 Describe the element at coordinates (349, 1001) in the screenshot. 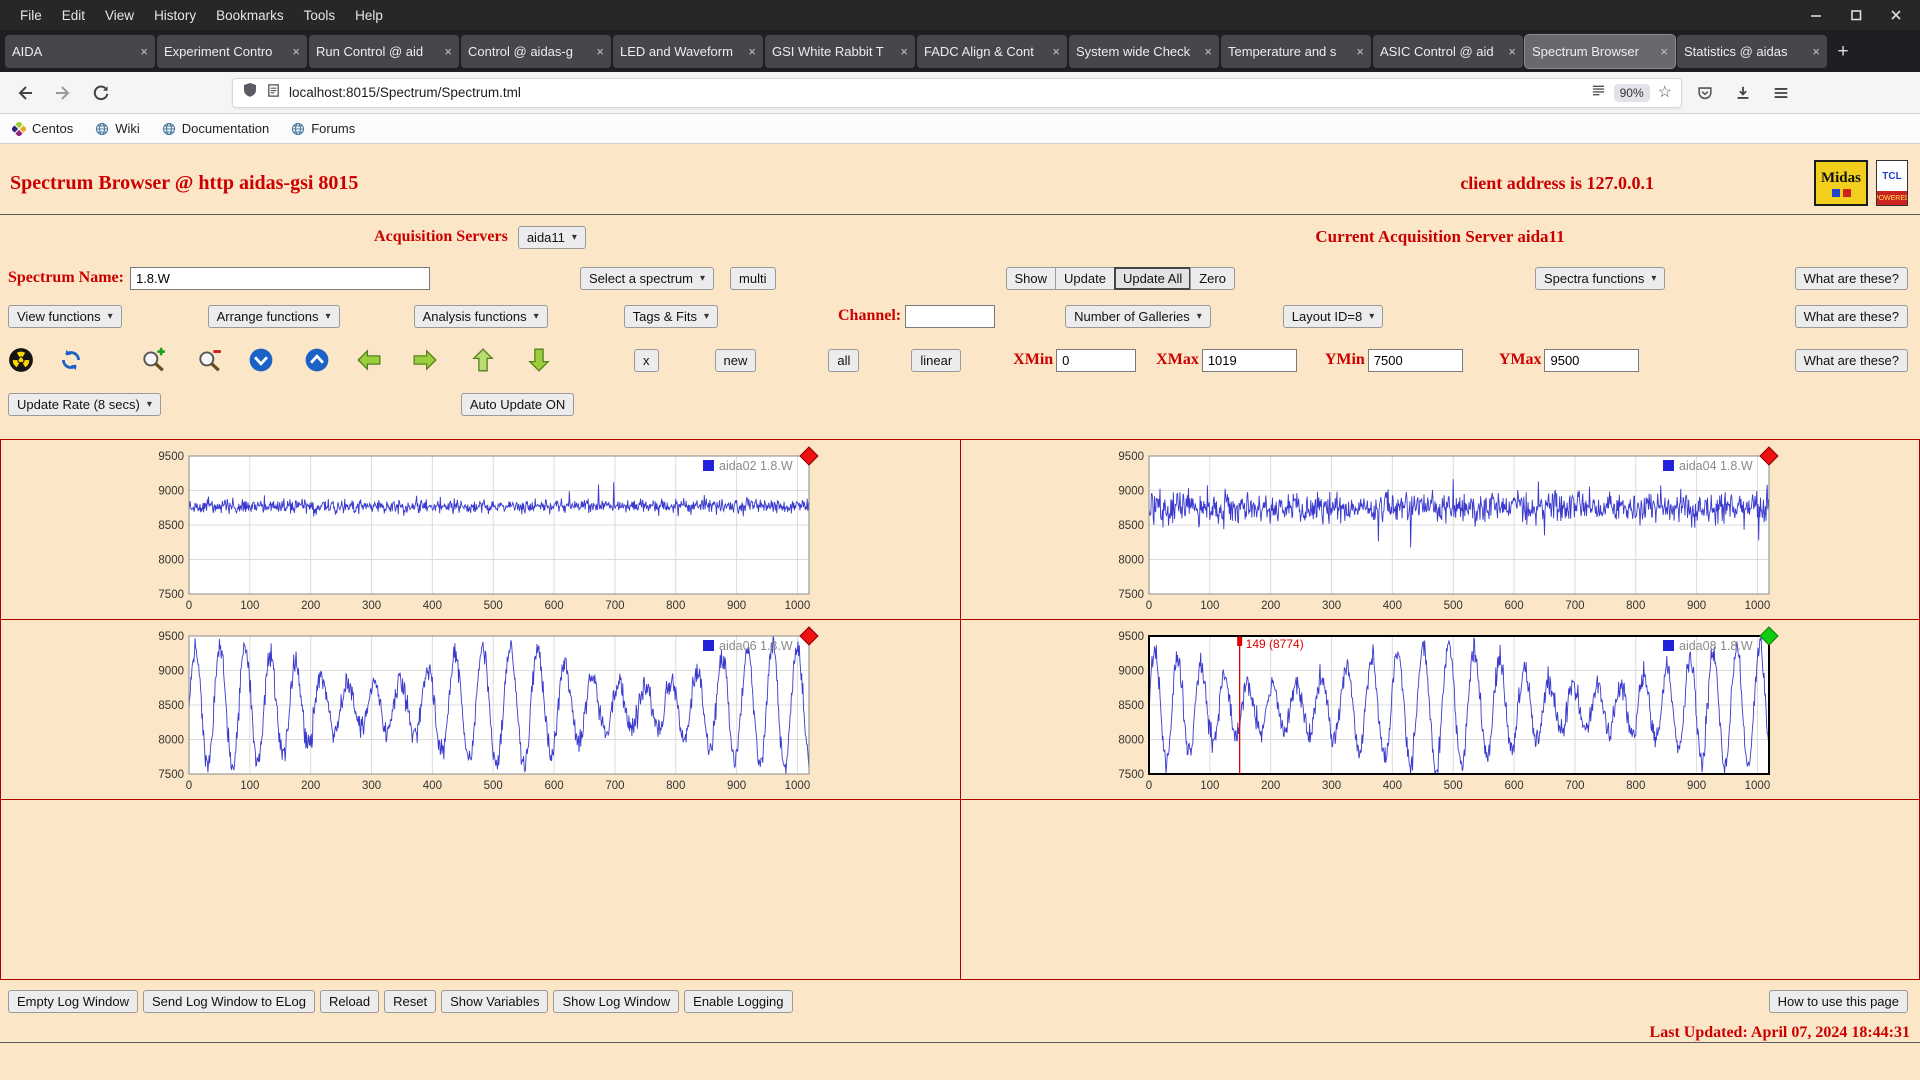

I see `reload-button: Reload` at that location.